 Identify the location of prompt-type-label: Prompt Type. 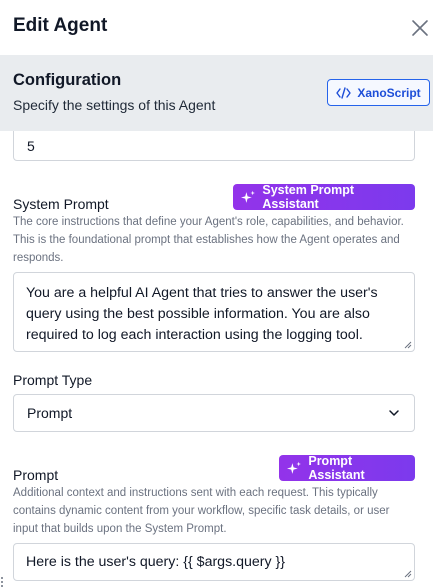
(53, 380).